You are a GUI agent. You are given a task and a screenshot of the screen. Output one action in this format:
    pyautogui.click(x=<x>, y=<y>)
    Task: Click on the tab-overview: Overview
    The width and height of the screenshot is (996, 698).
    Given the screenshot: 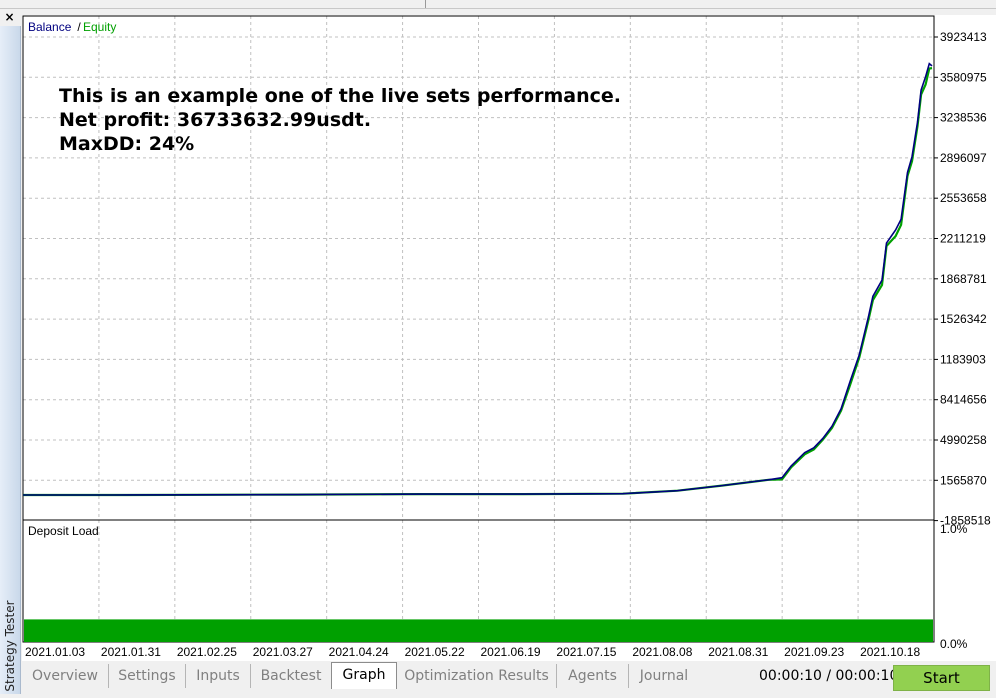 What is the action you would take?
    pyautogui.click(x=65, y=676)
    